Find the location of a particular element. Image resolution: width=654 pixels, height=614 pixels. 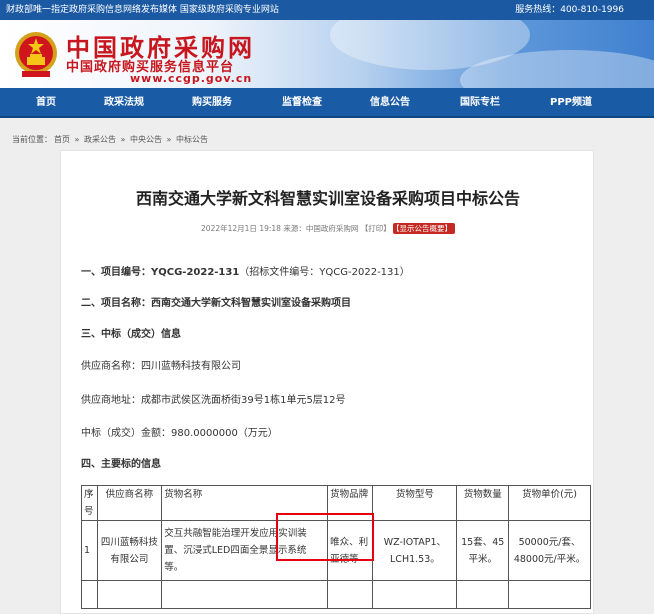

site-banner: 中国政府采购网 中国政府购买服务信息平台 www.ccgp.gov.cn is located at coordinates (327, 54).